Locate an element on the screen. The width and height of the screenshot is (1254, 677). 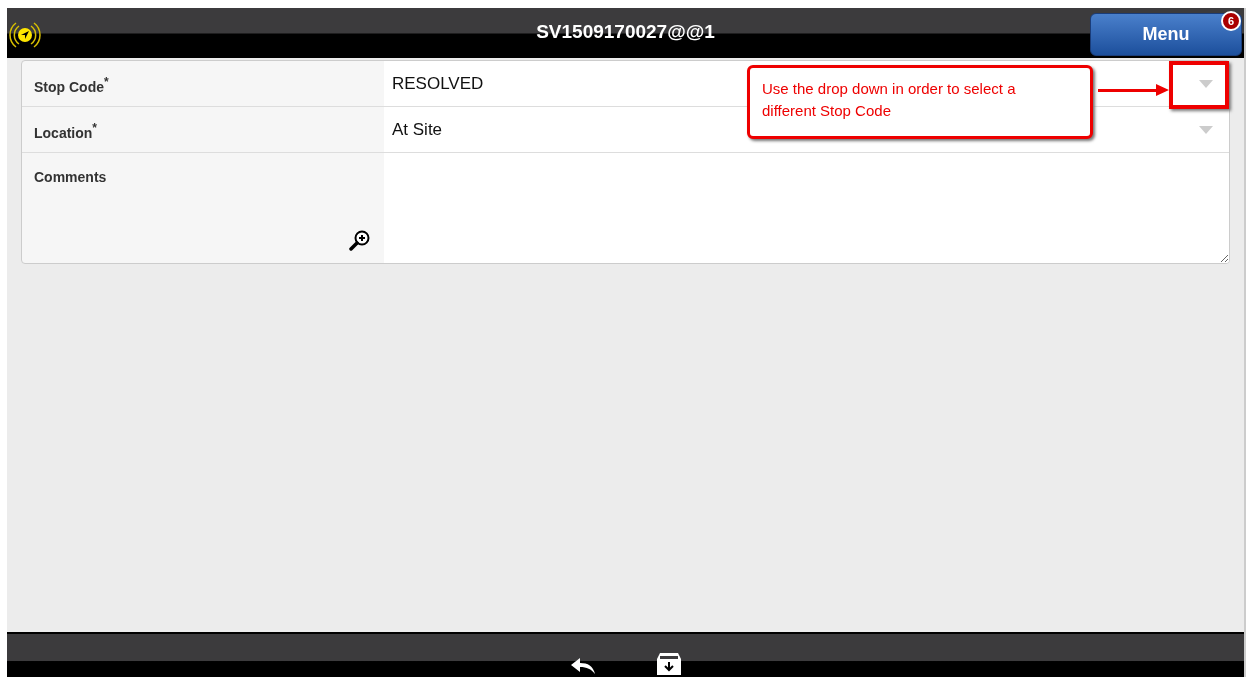
field-label: Comments is located at coordinates (70, 177).